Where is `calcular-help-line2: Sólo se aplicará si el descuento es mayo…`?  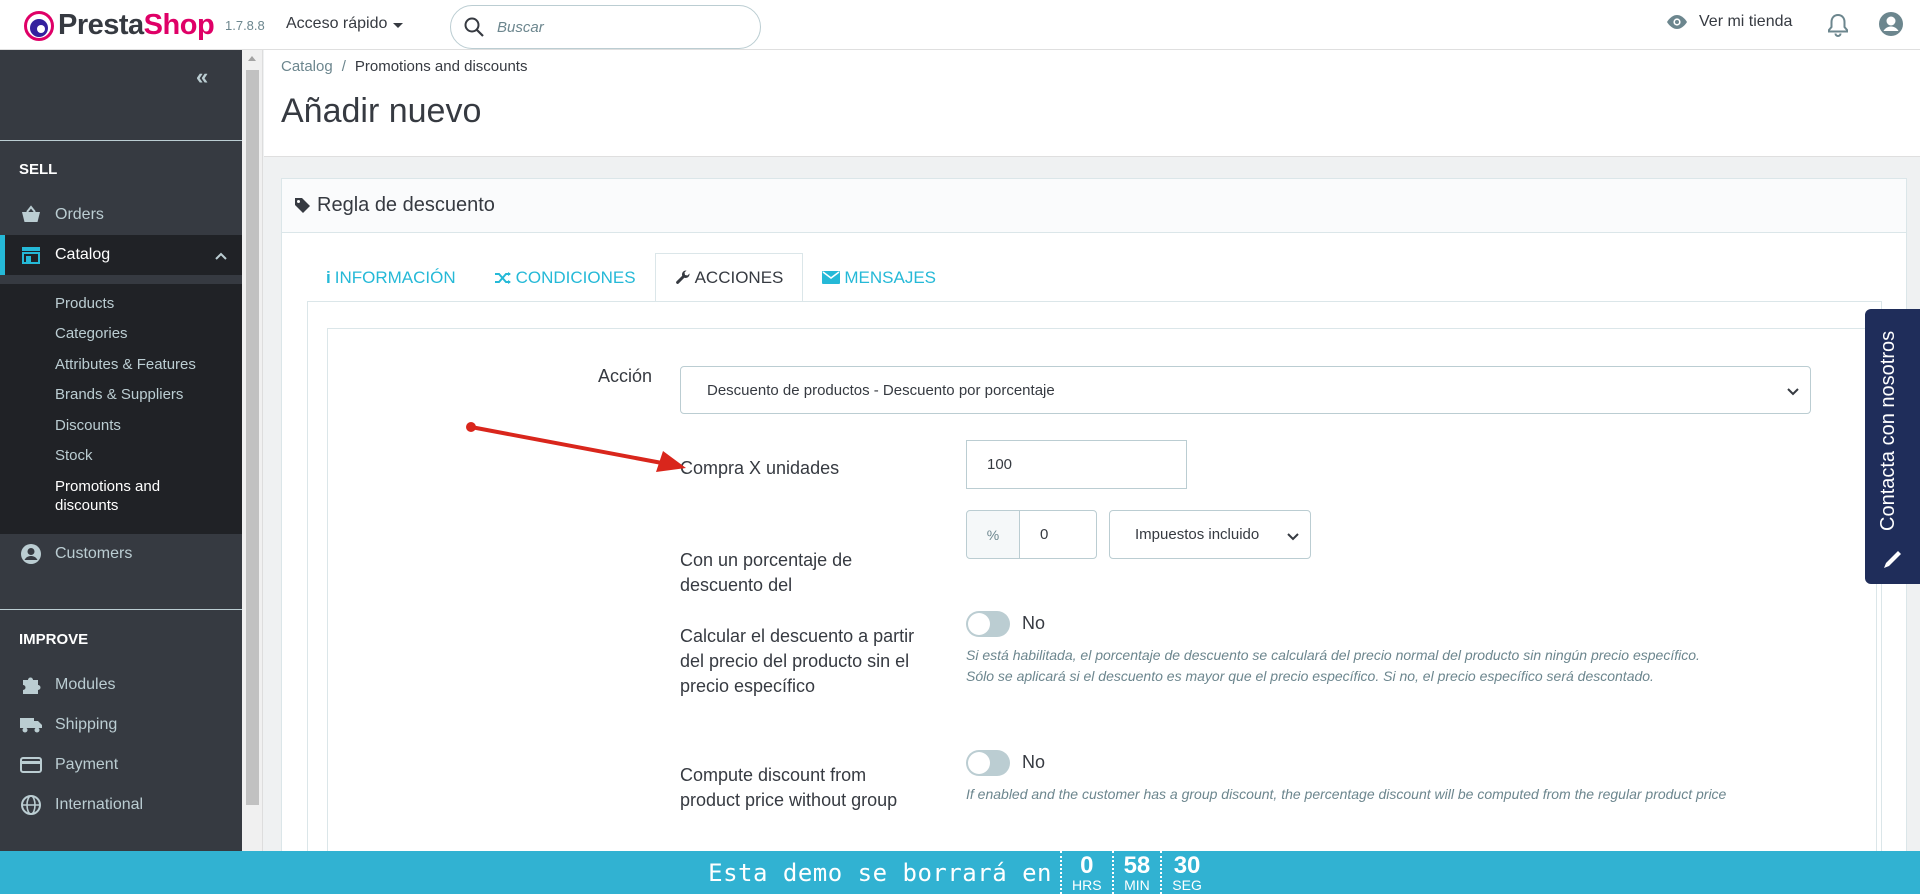 calcular-help-line2: Sólo se aplicará si el descuento es mayo… is located at coordinates (1310, 676).